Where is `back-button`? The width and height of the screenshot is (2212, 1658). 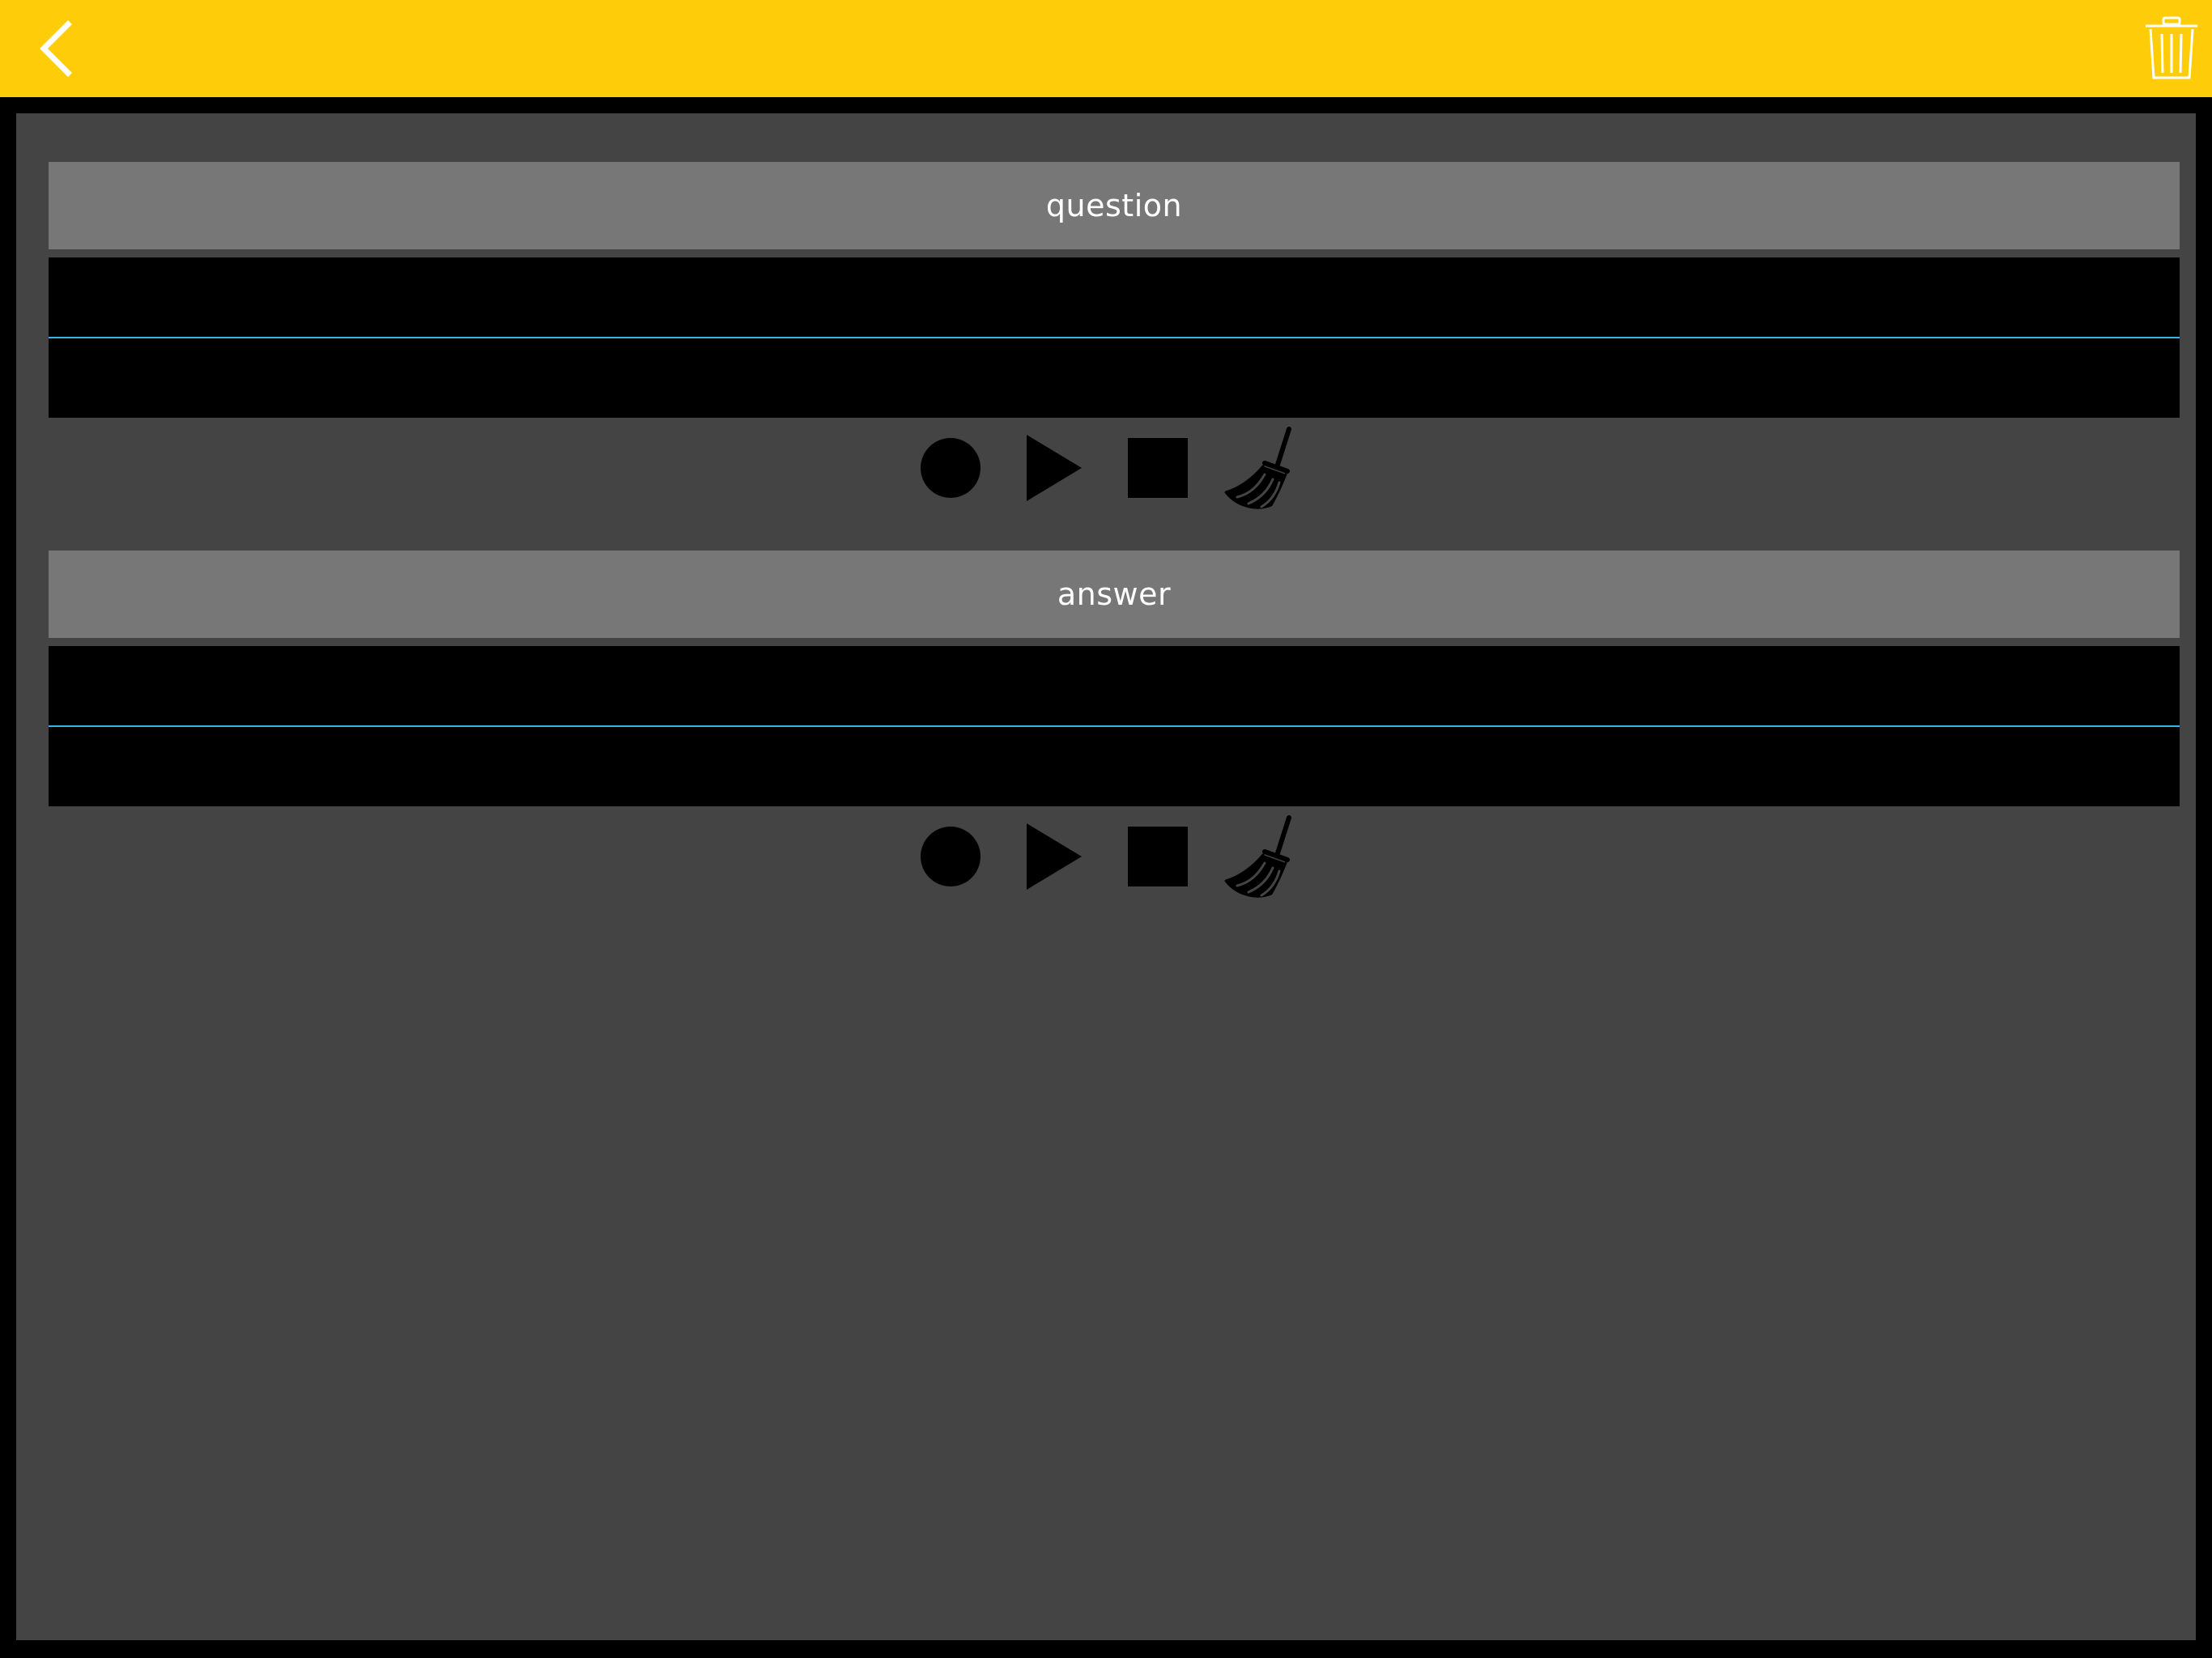
back-button is located at coordinates (56, 48).